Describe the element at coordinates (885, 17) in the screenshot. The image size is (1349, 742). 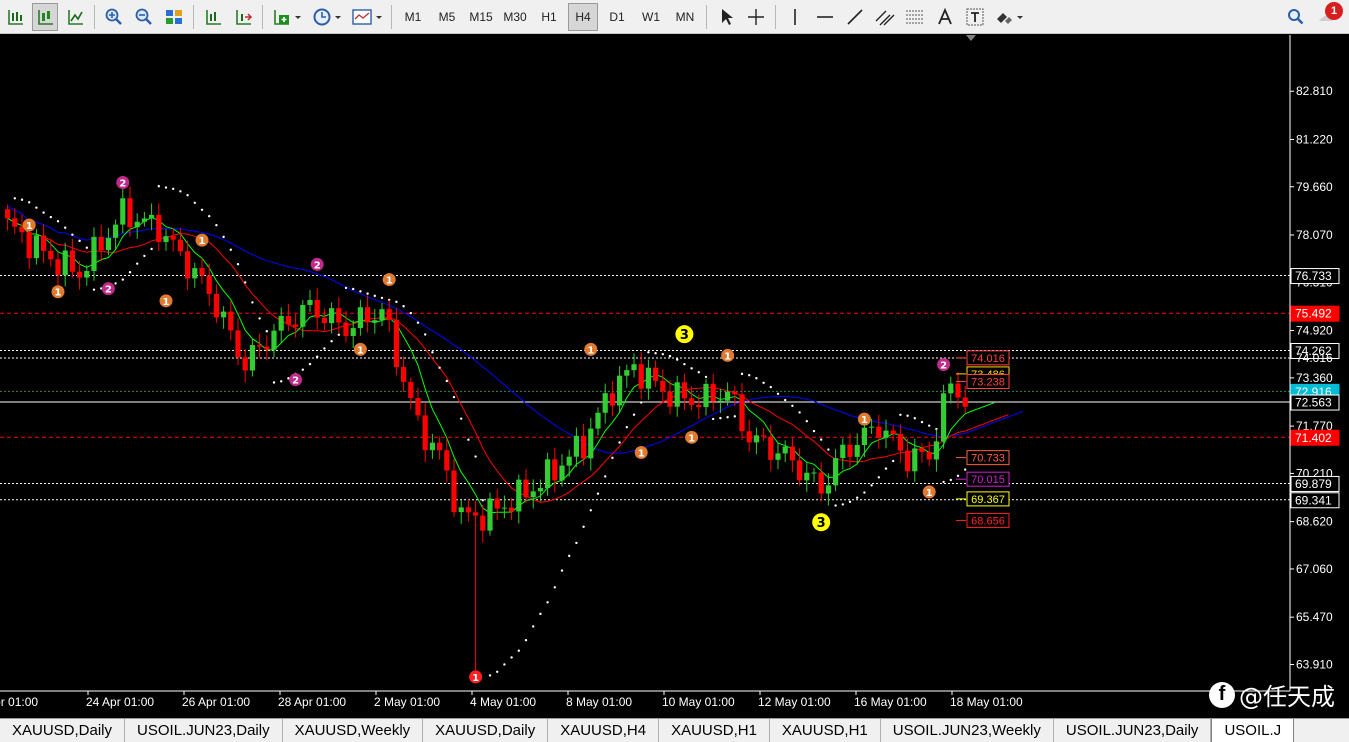
I see `equidistant-channel-icon` at that location.